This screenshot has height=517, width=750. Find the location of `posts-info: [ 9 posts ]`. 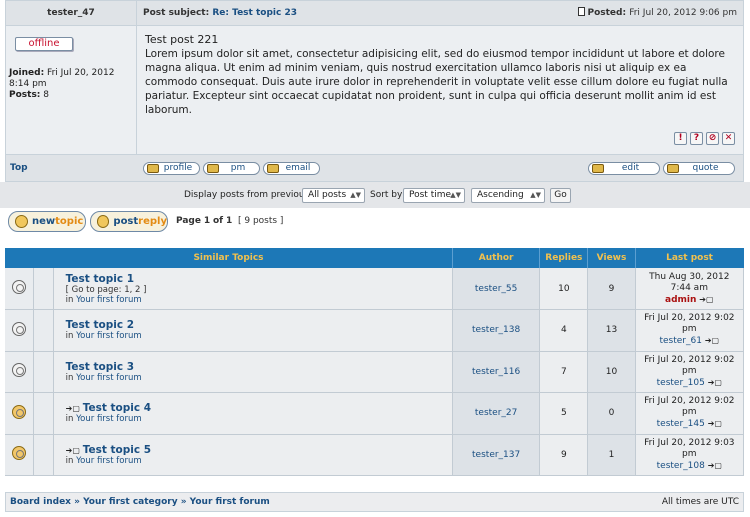

posts-info: [ 9 posts ] is located at coordinates (260, 221).